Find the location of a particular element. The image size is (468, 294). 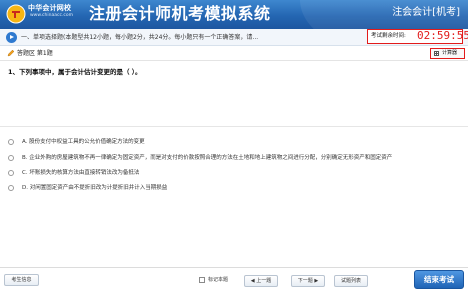

next-button: 下一题 ▶ is located at coordinates (308, 281).